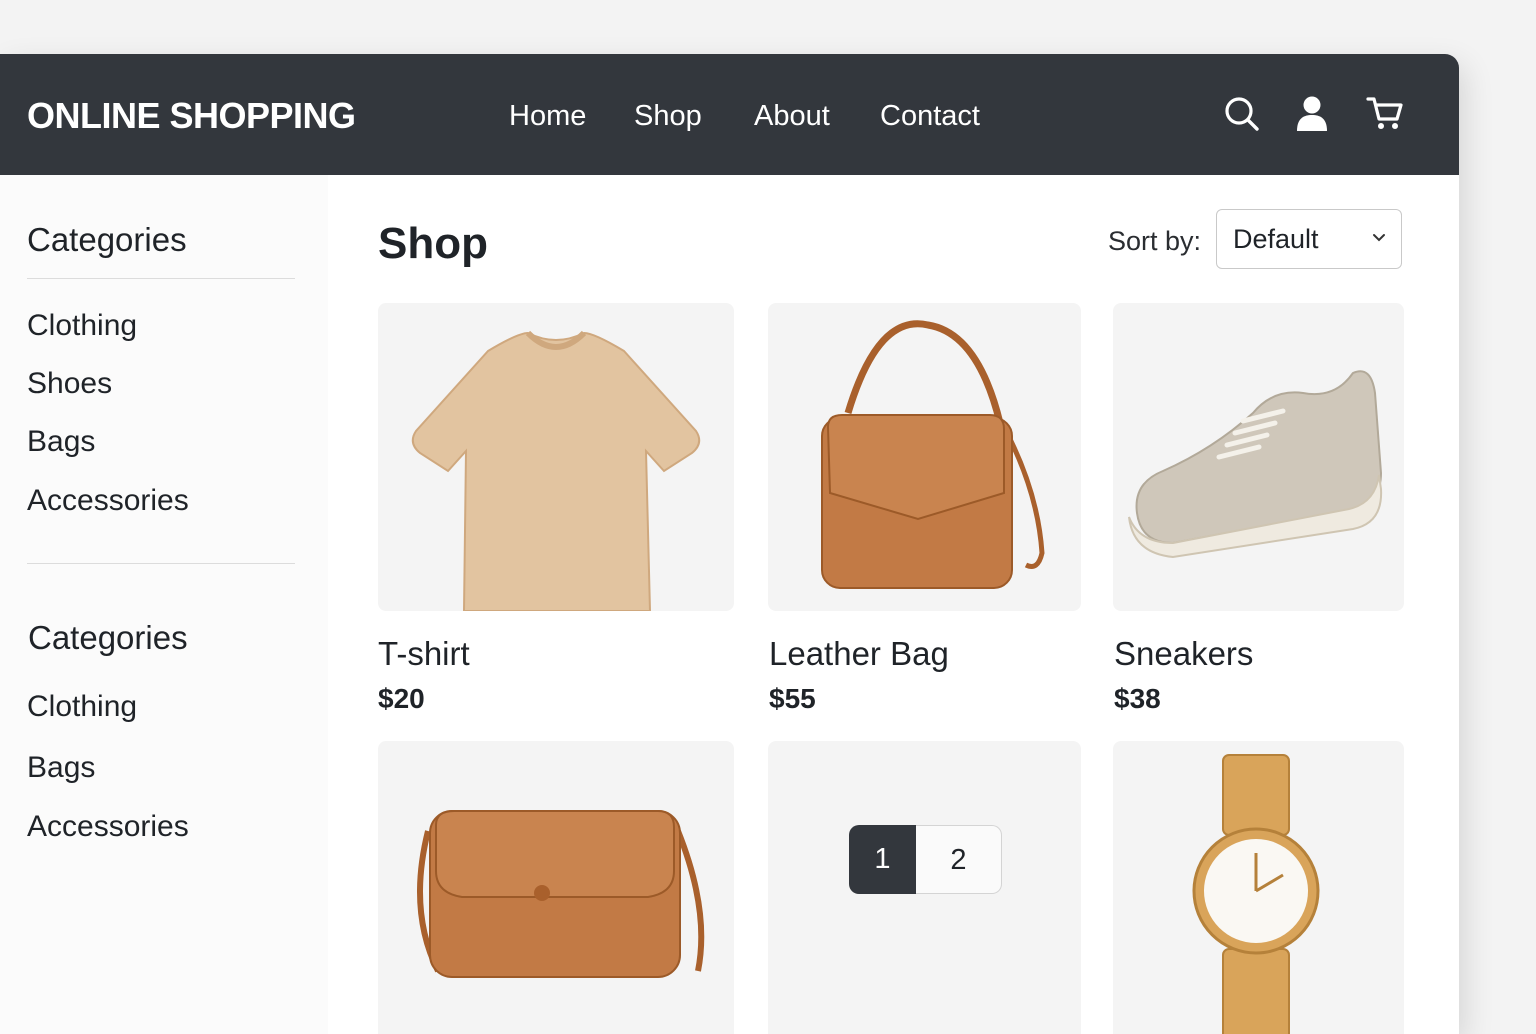 The width and height of the screenshot is (1536, 1034). I want to click on crossbody-bag-image, so click(561, 894).